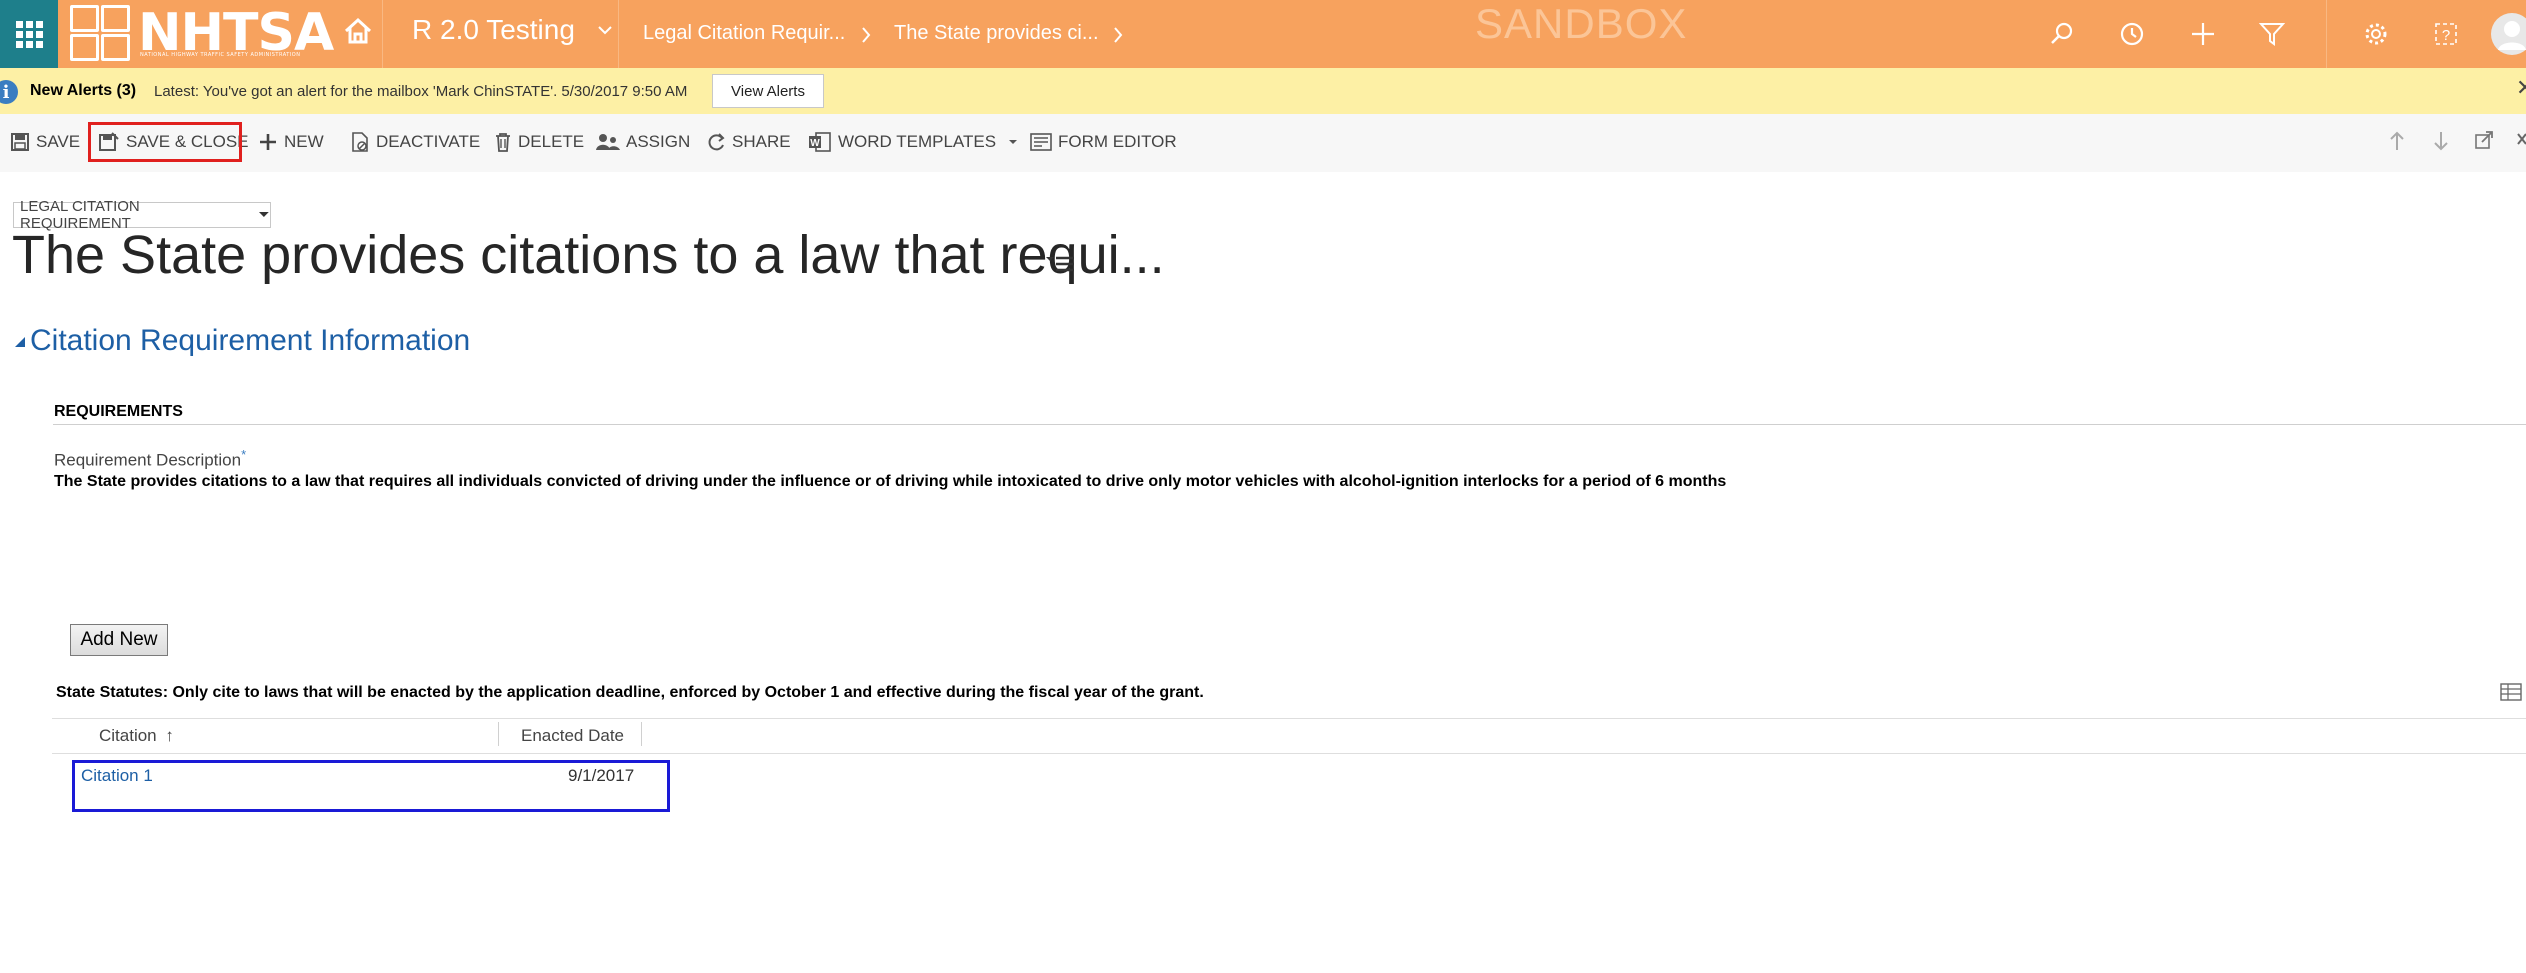 The height and width of the screenshot is (973, 2526). What do you see at coordinates (768, 91) in the screenshot?
I see `view-alerts-button: View Alerts` at bounding box center [768, 91].